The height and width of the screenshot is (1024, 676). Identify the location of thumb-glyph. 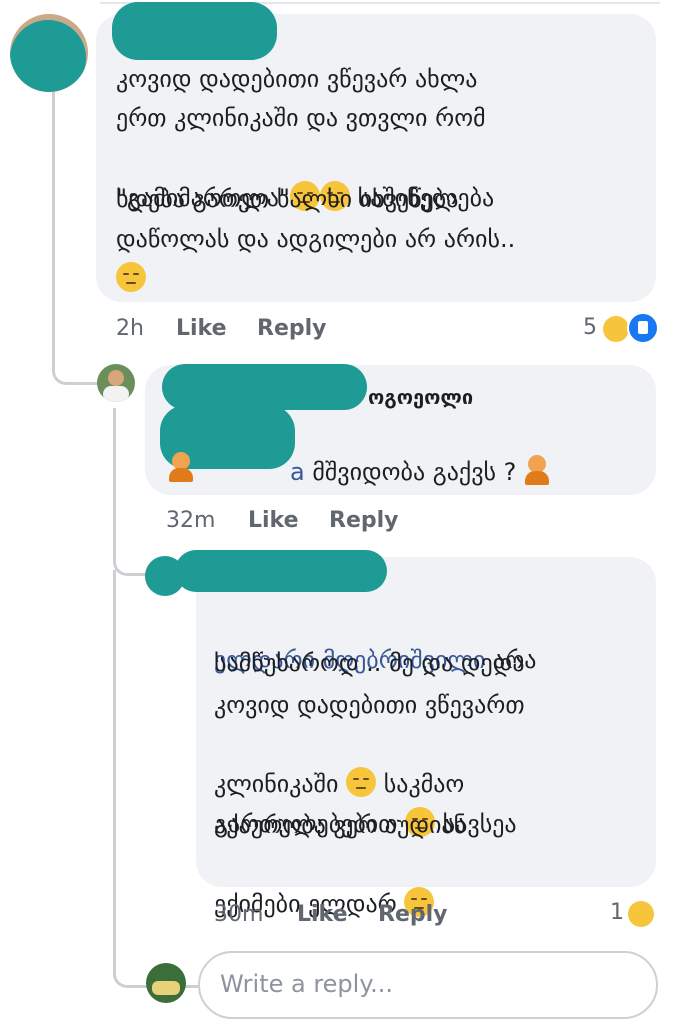
(643, 327).